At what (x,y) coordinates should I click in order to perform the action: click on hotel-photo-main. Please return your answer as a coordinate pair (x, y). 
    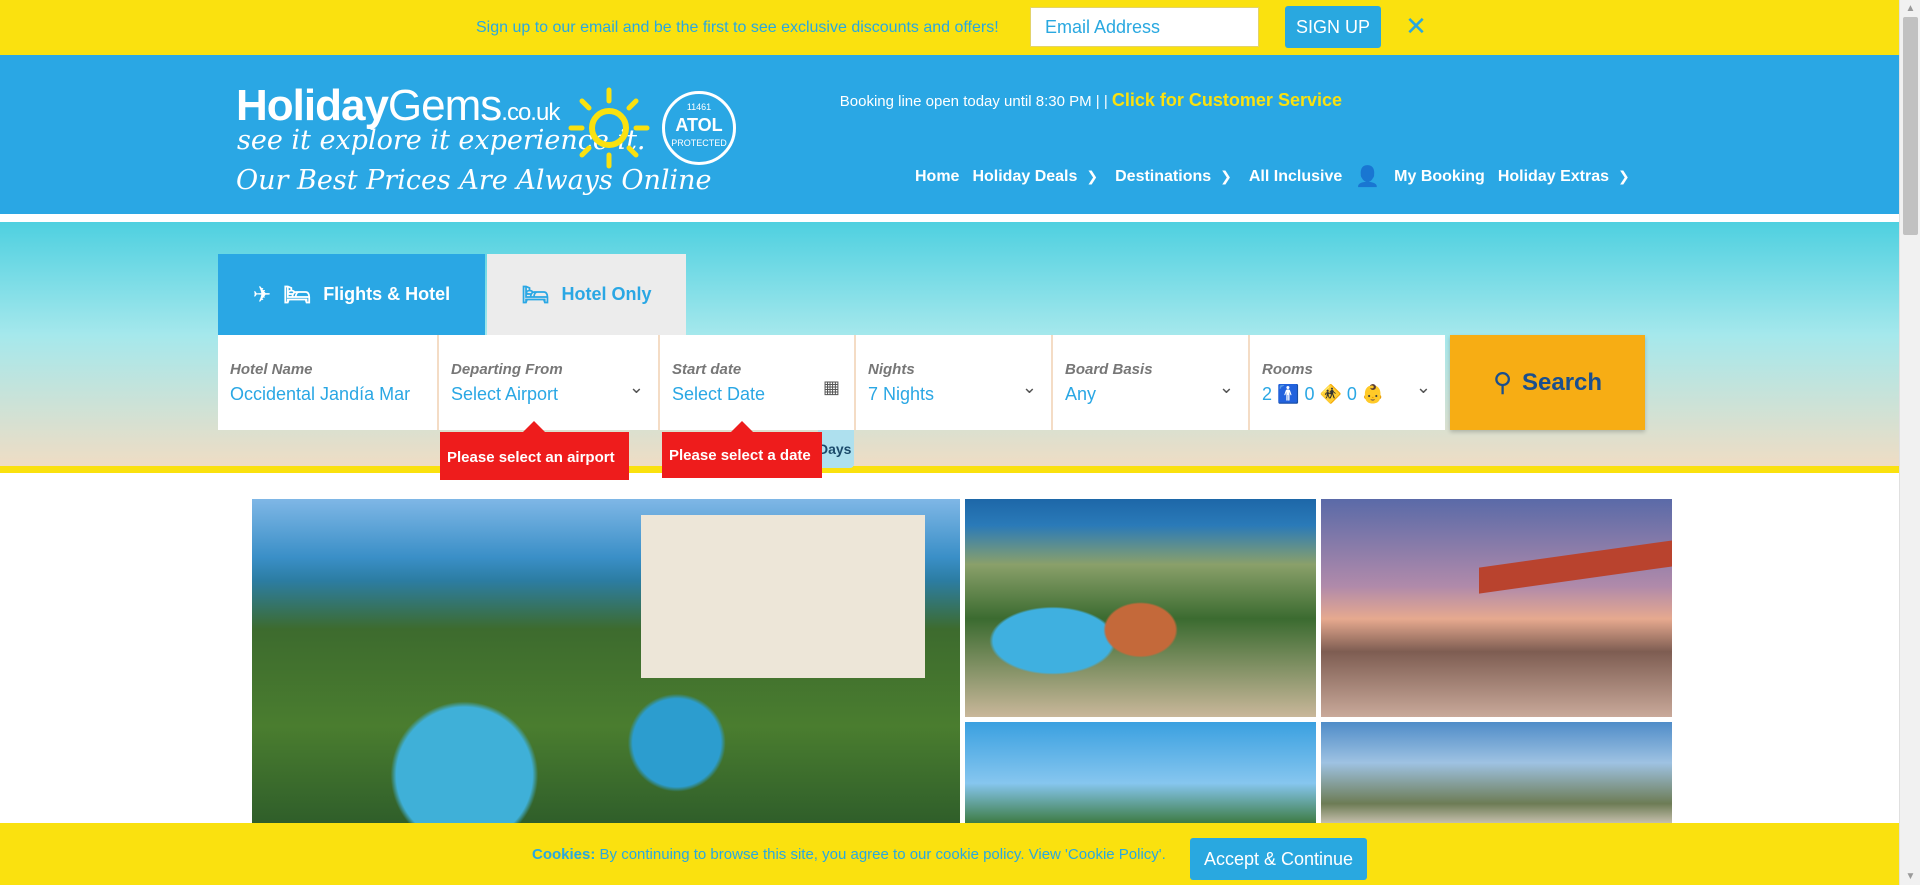
    Looking at the image, I should click on (606, 661).